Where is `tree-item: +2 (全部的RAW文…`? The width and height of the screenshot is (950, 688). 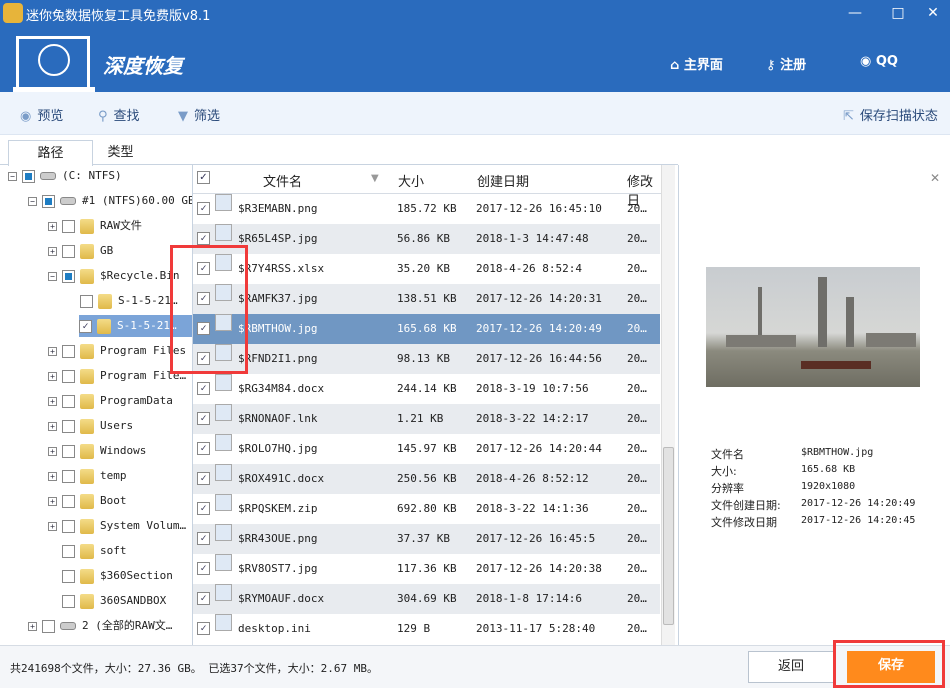
tree-item: +2 (全部的RAW文… is located at coordinates (100, 626).